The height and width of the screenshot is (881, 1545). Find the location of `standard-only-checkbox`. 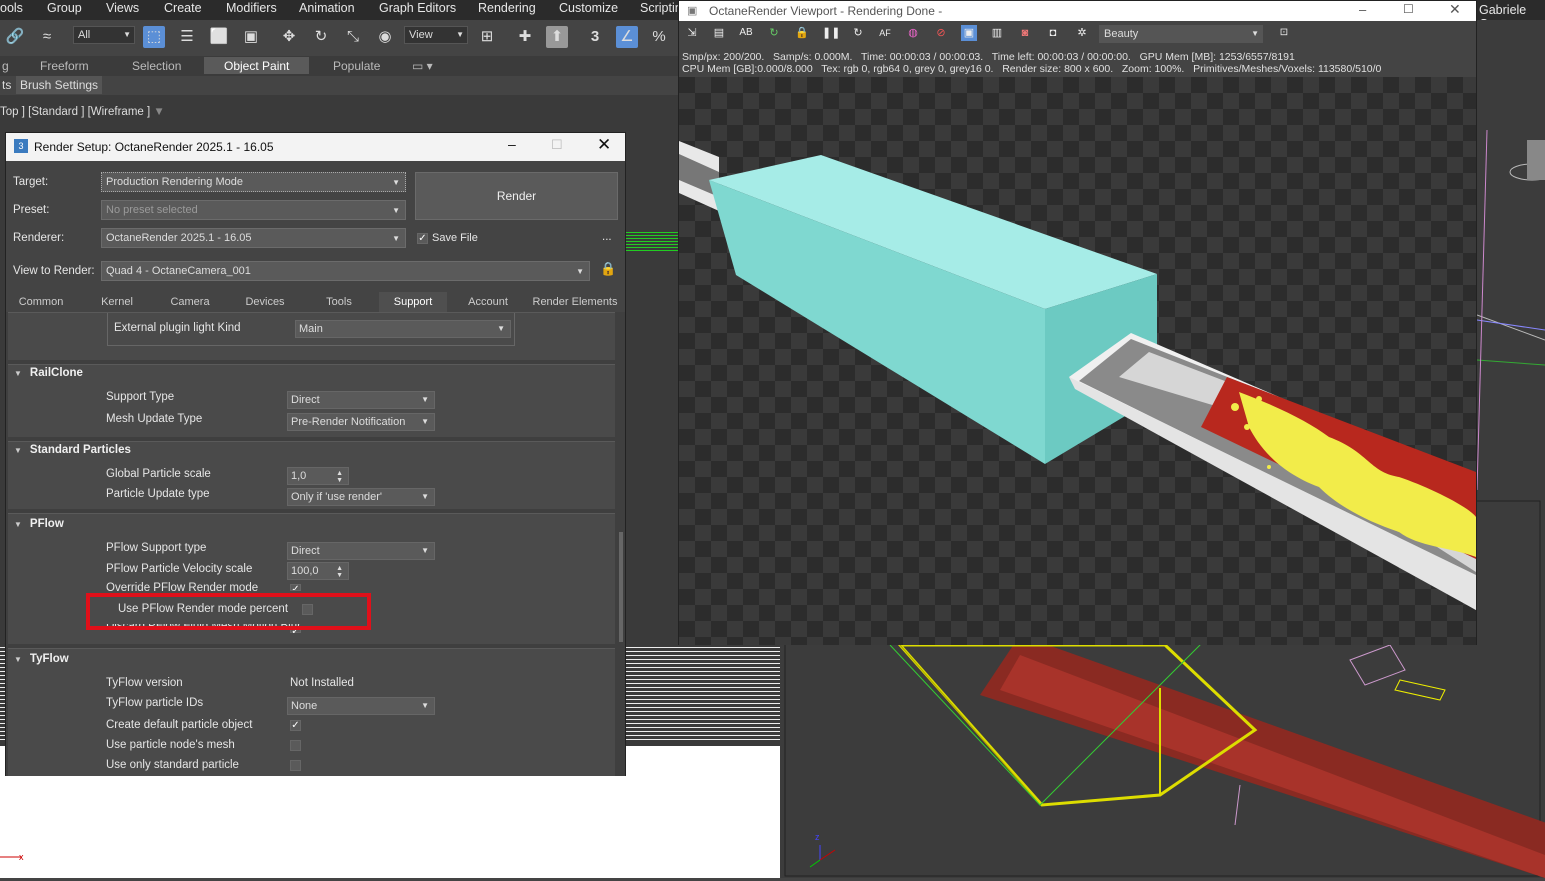

standard-only-checkbox is located at coordinates (295, 765).